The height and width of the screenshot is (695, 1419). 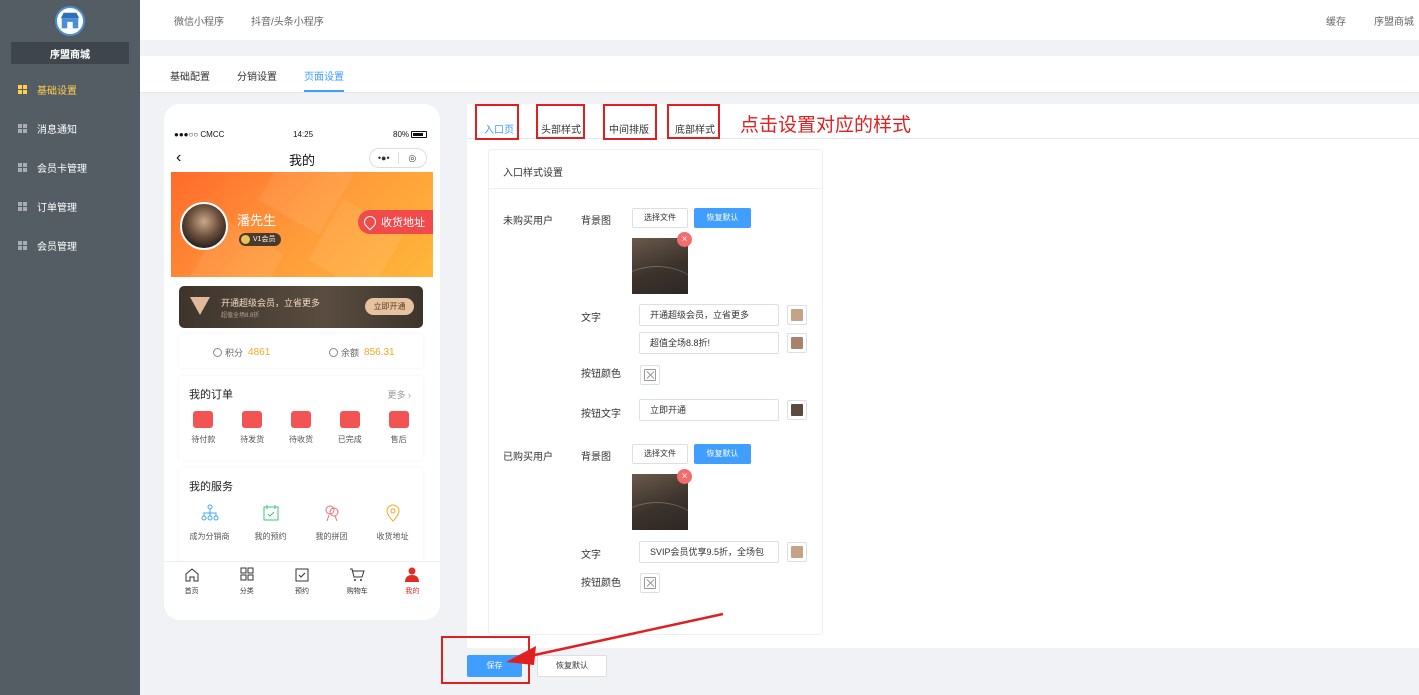 I want to click on balance-item: 余额 856.31, so click(x=362, y=352).